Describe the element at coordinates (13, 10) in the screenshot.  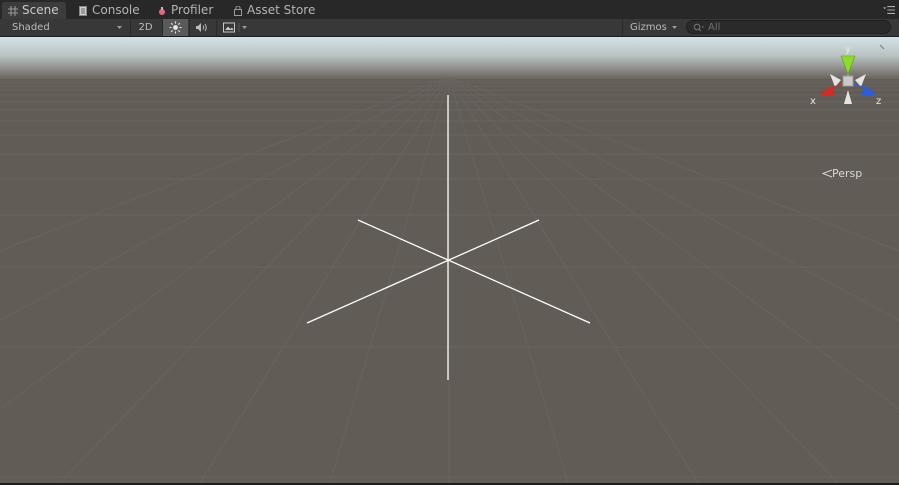
I see `grid-icon` at that location.